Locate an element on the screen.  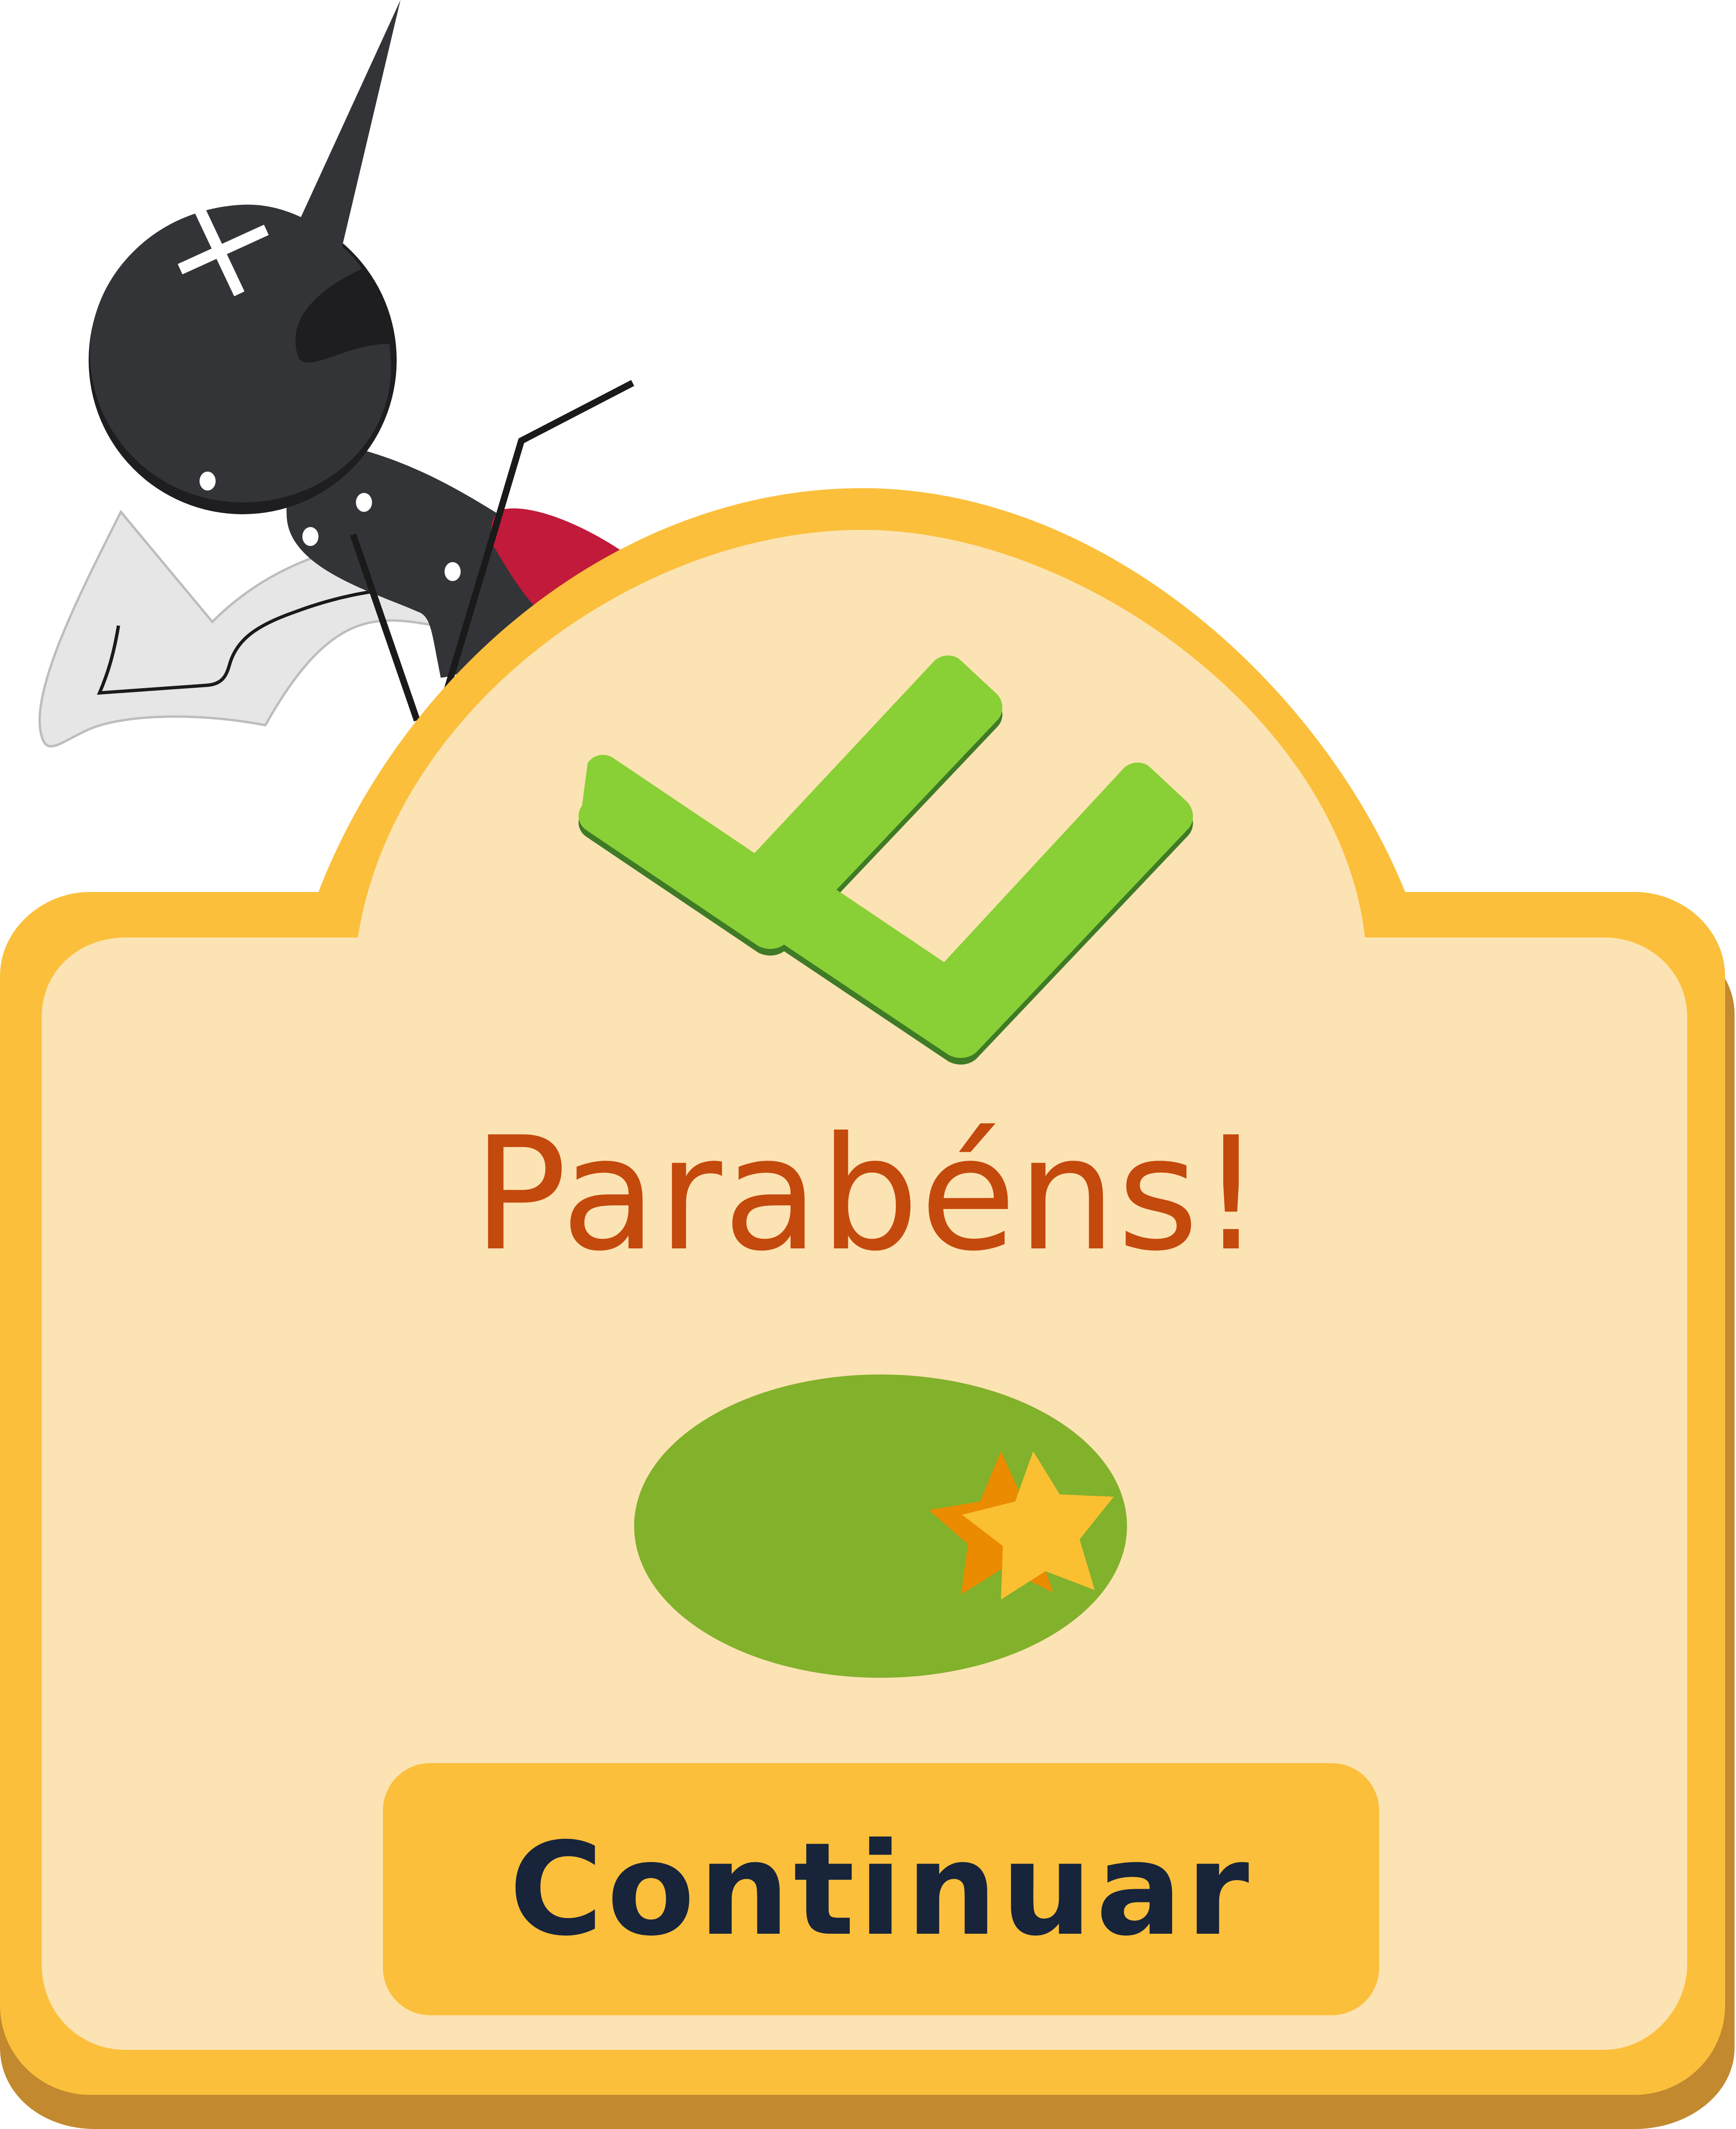
continue-button: Continuar is located at coordinates (881, 1889).